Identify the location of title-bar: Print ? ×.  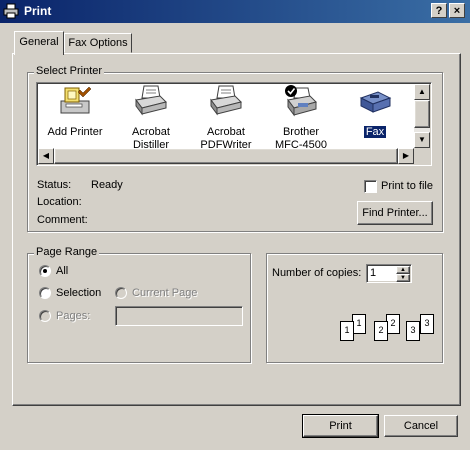
(235, 11).